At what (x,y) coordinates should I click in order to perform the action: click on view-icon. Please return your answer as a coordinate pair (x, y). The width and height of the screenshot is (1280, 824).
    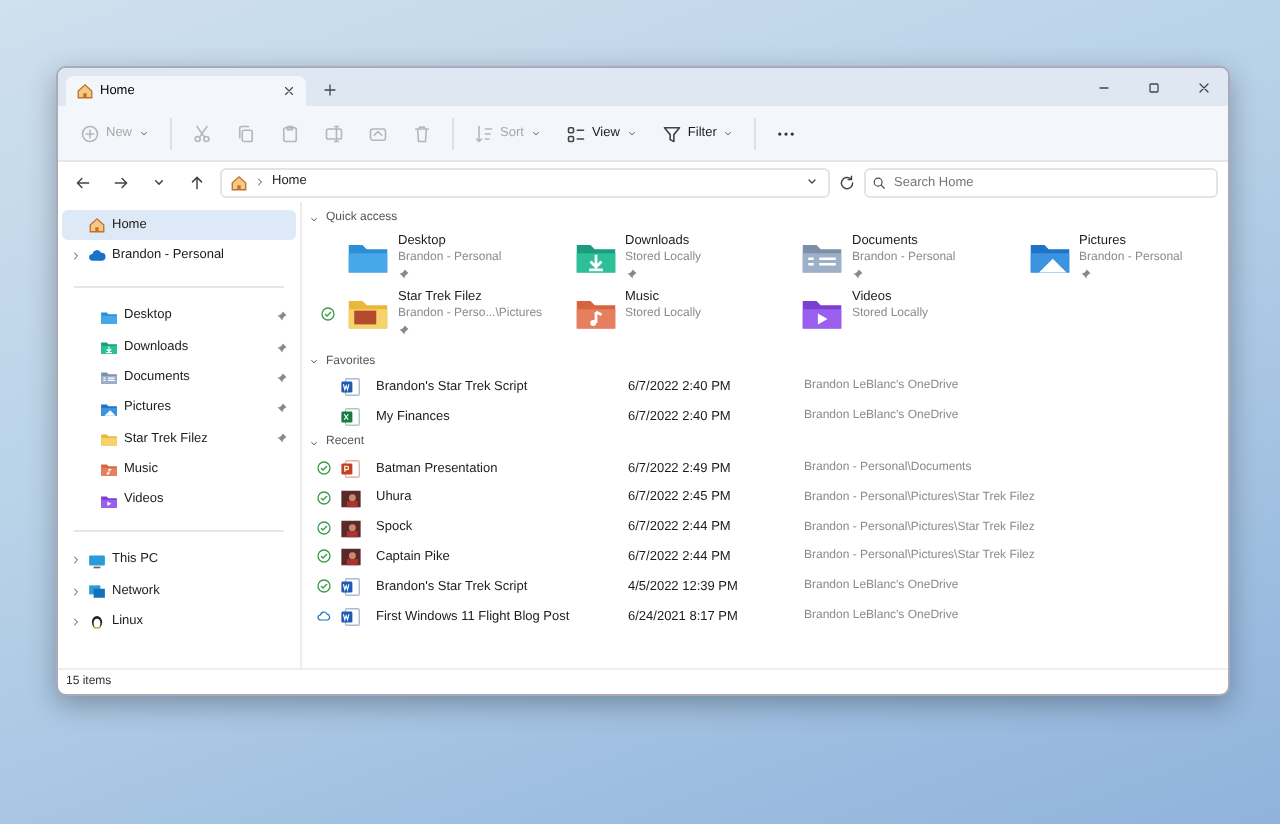
    Looking at the image, I should click on (575, 133).